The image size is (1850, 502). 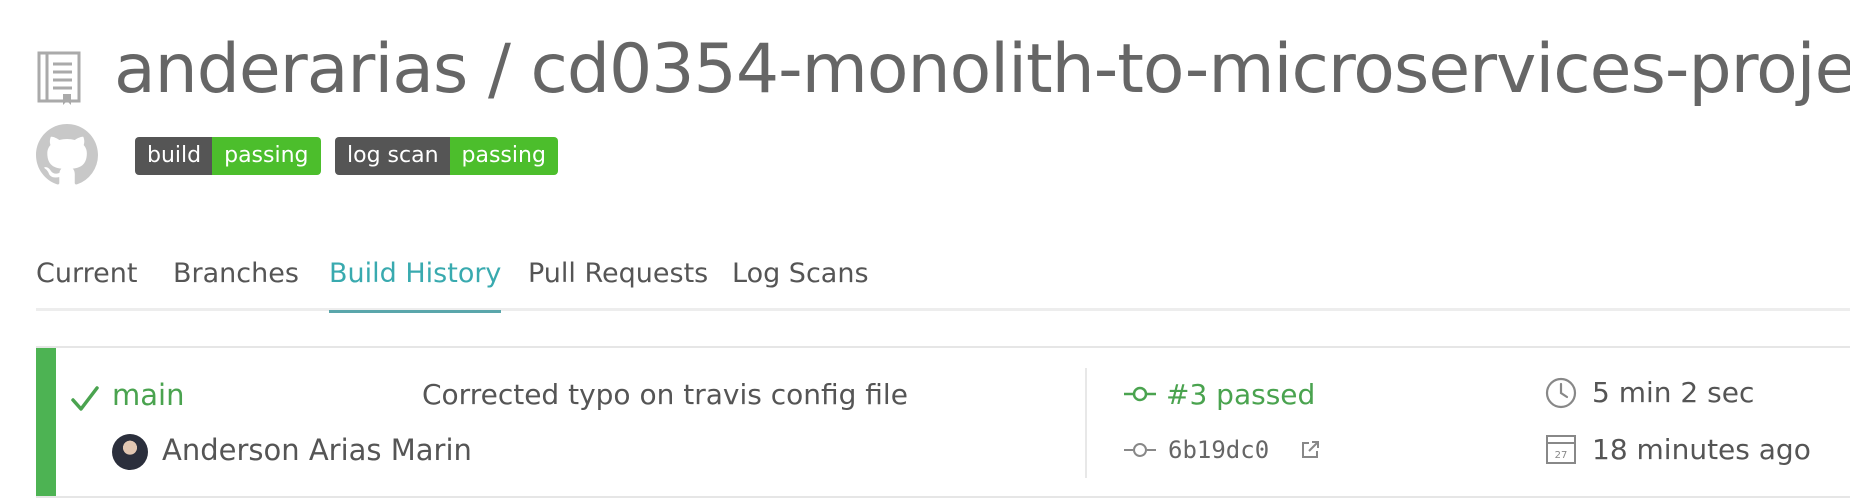 What do you see at coordinates (1240, 395) in the screenshot?
I see `build-number: #3 passed` at bounding box center [1240, 395].